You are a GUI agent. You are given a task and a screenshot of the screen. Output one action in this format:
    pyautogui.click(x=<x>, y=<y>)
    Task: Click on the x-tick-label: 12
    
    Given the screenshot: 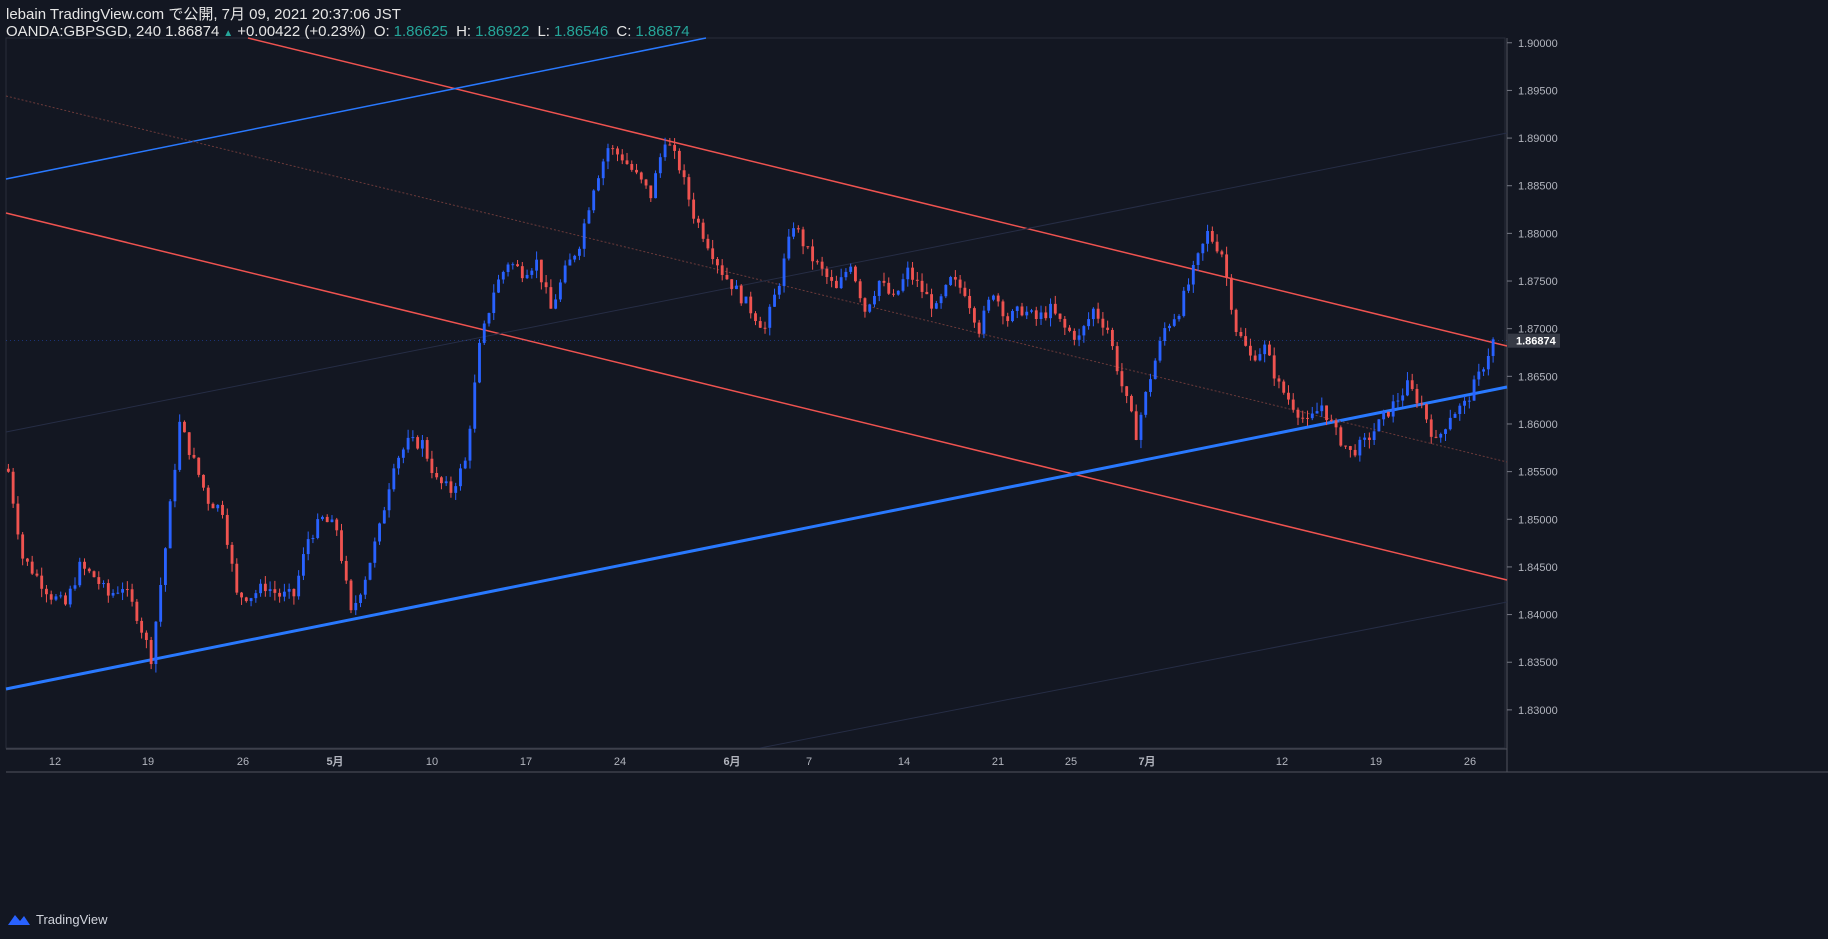 What is the action you would take?
    pyautogui.click(x=55, y=762)
    